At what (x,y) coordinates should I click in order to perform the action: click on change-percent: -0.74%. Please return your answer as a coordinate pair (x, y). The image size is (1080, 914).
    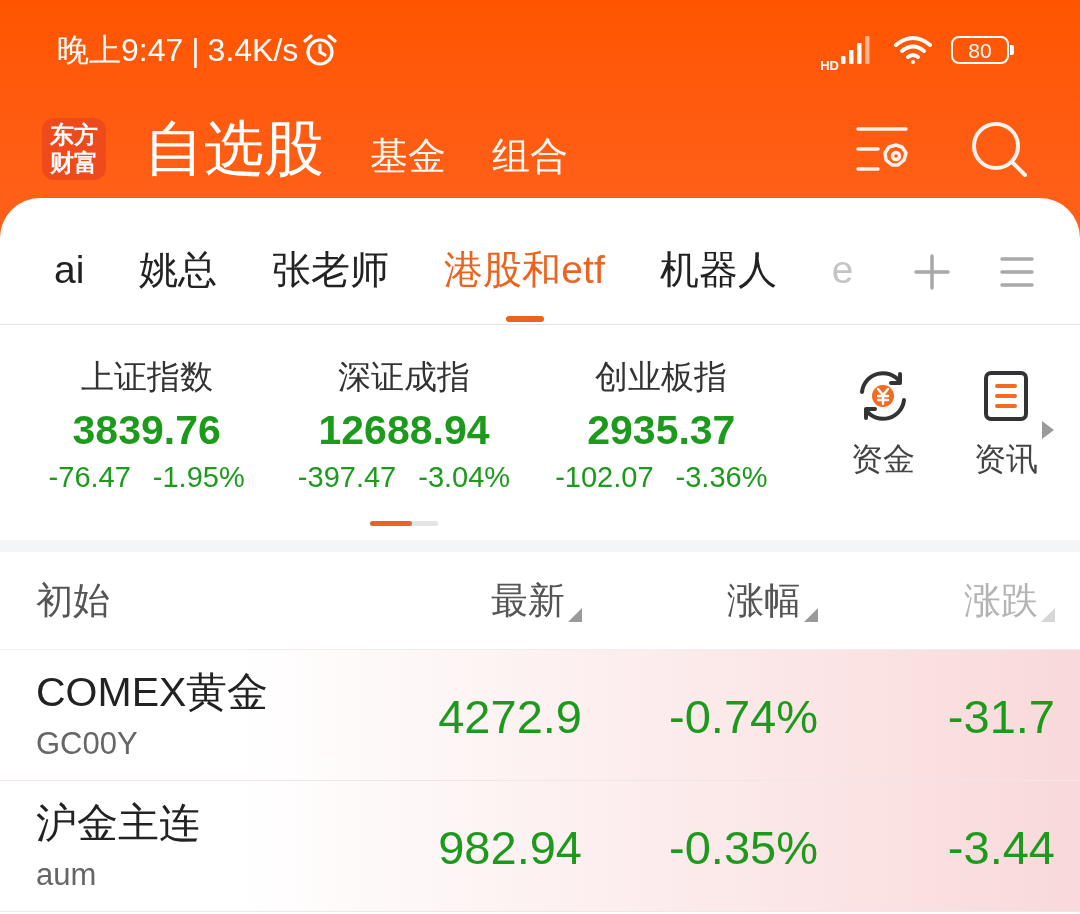
    Looking at the image, I should click on (743, 717).